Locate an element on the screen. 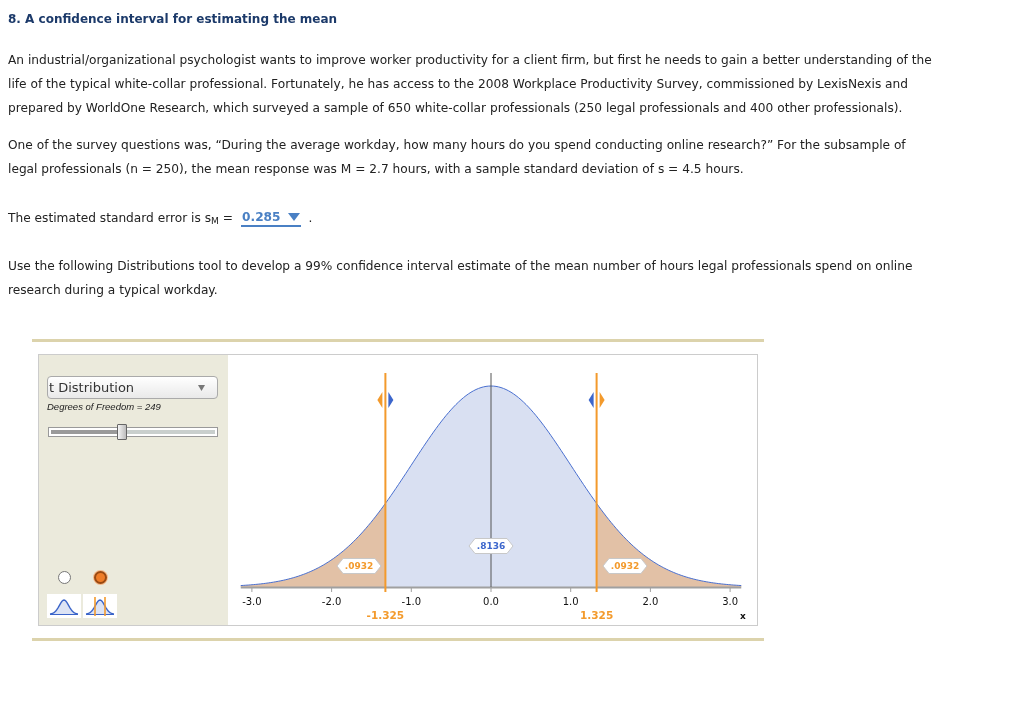 The height and width of the screenshot is (705, 1024). distribution-dropdown: t Distribution is located at coordinates (132, 387).